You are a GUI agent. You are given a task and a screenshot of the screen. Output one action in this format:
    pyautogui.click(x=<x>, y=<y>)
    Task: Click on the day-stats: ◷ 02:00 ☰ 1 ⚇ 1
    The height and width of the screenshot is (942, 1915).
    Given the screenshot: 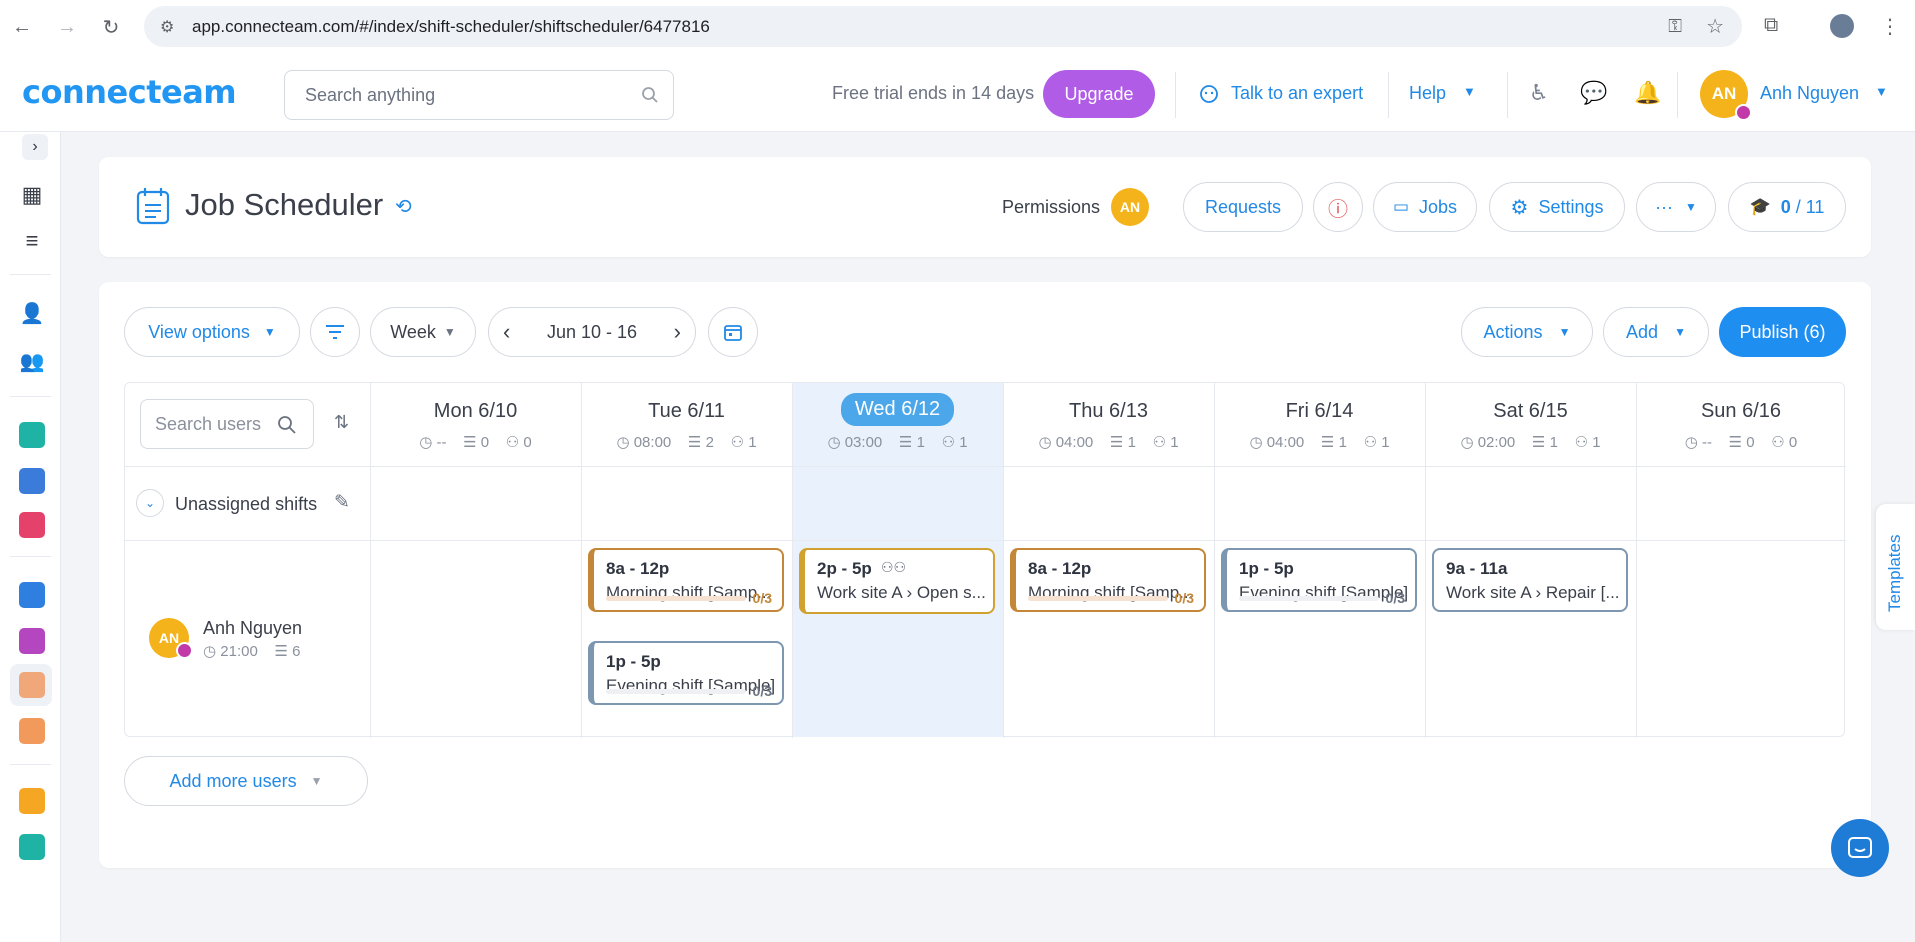 What is the action you would take?
    pyautogui.click(x=1530, y=442)
    